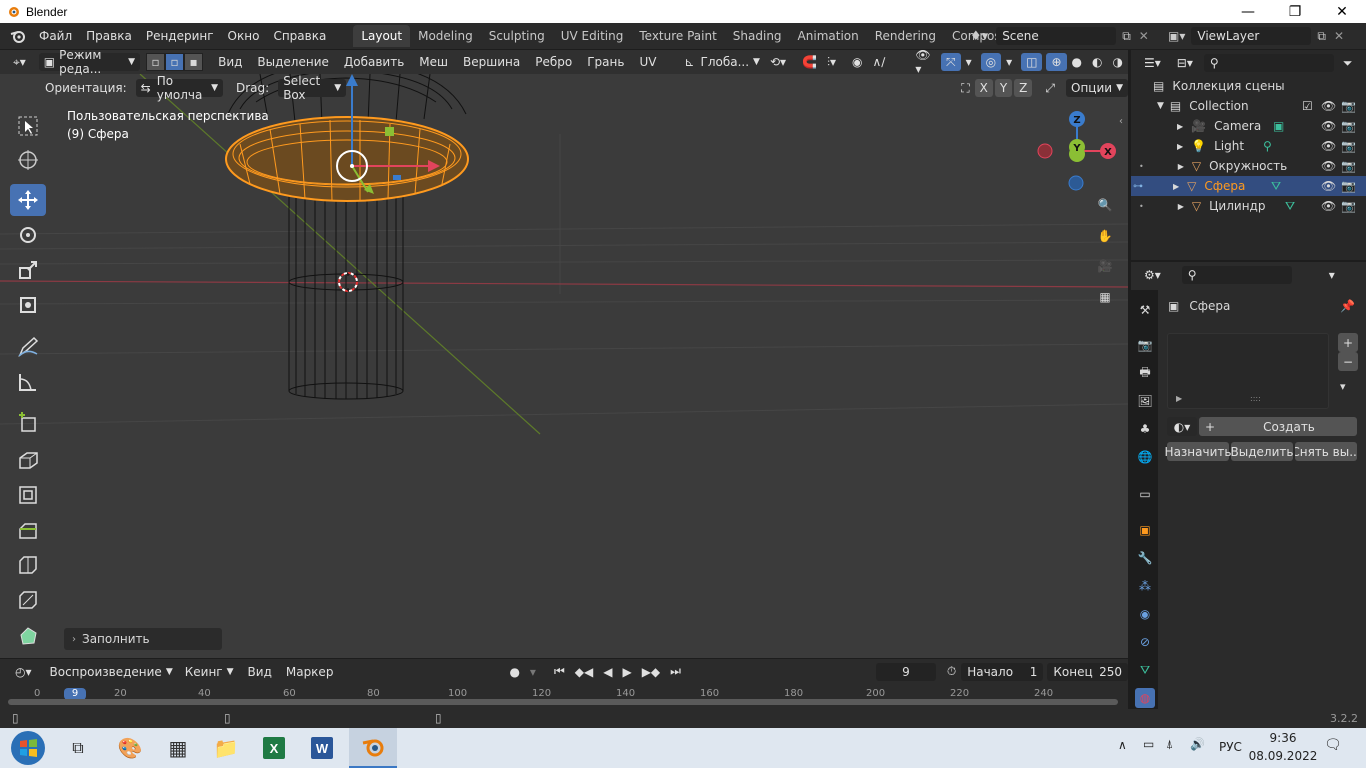  What do you see at coordinates (828, 36) in the screenshot?
I see `tab-animation: Animation` at bounding box center [828, 36].